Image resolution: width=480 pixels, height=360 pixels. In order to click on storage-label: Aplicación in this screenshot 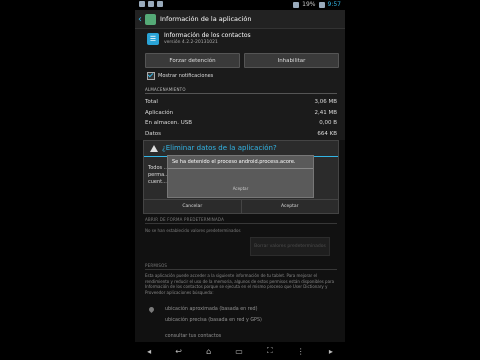, I will do `click(159, 113)`.